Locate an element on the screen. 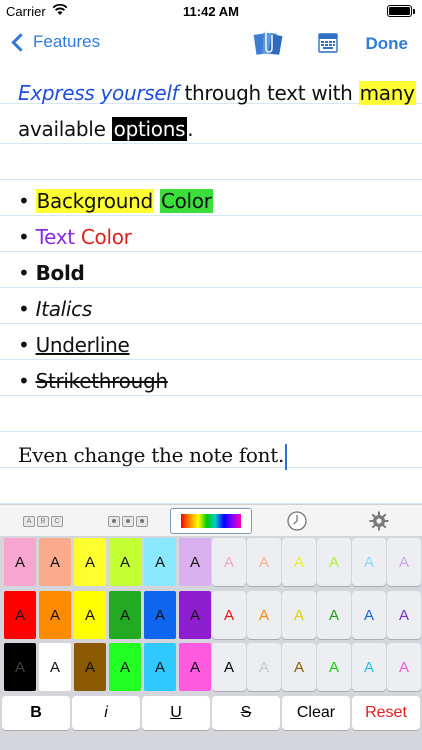 This screenshot has width=422, height=750. keyboard-icon is located at coordinates (328, 43).